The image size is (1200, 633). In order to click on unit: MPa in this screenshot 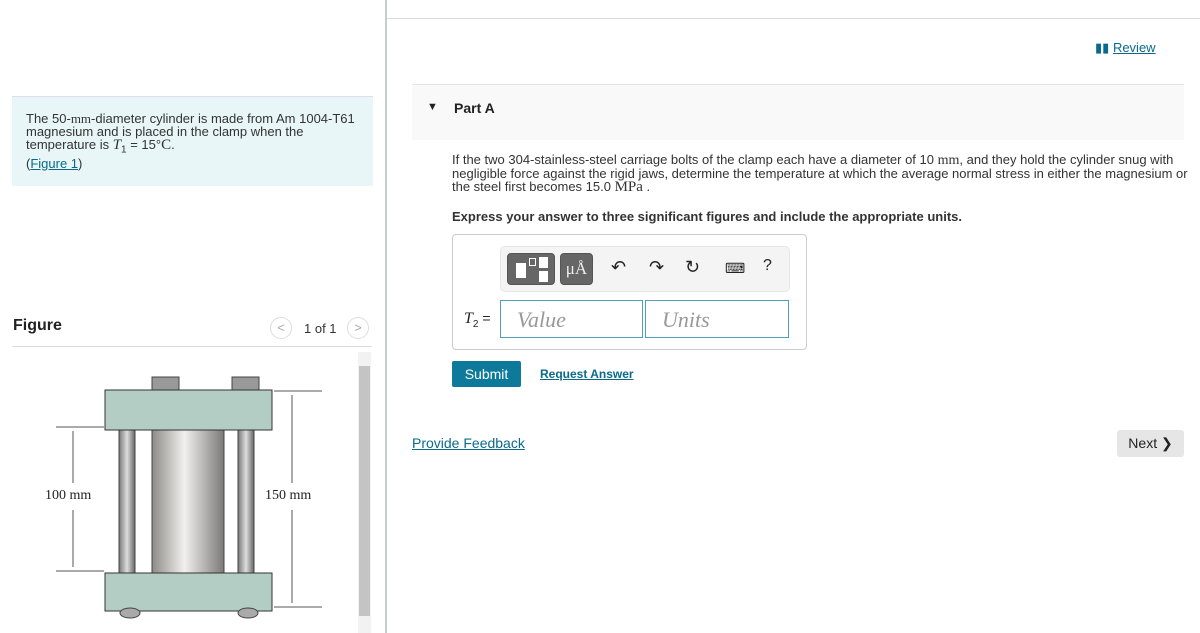, I will do `click(628, 187)`.